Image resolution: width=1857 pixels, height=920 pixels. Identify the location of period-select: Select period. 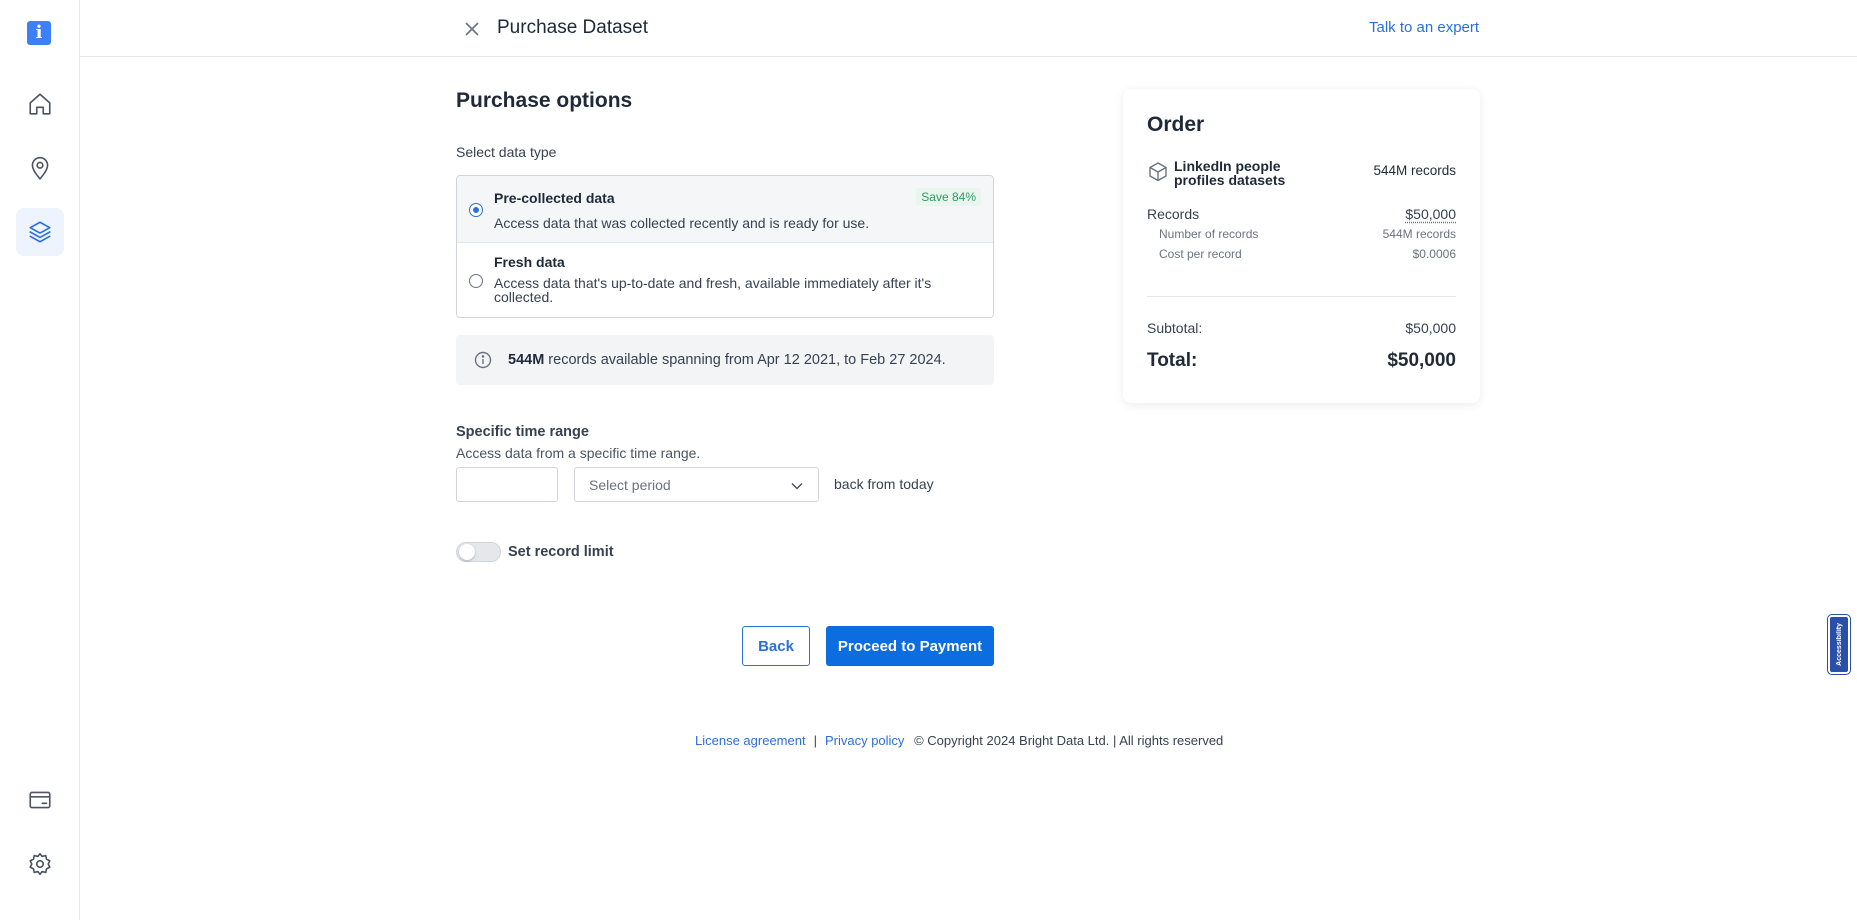
(696, 484).